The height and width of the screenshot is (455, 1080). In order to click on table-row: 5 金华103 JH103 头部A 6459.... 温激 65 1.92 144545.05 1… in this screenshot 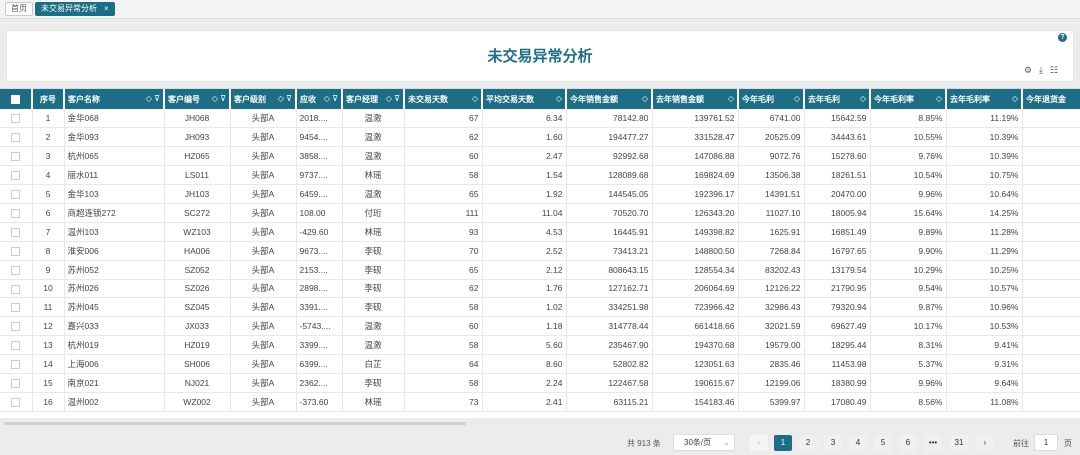, I will do `click(540, 194)`.